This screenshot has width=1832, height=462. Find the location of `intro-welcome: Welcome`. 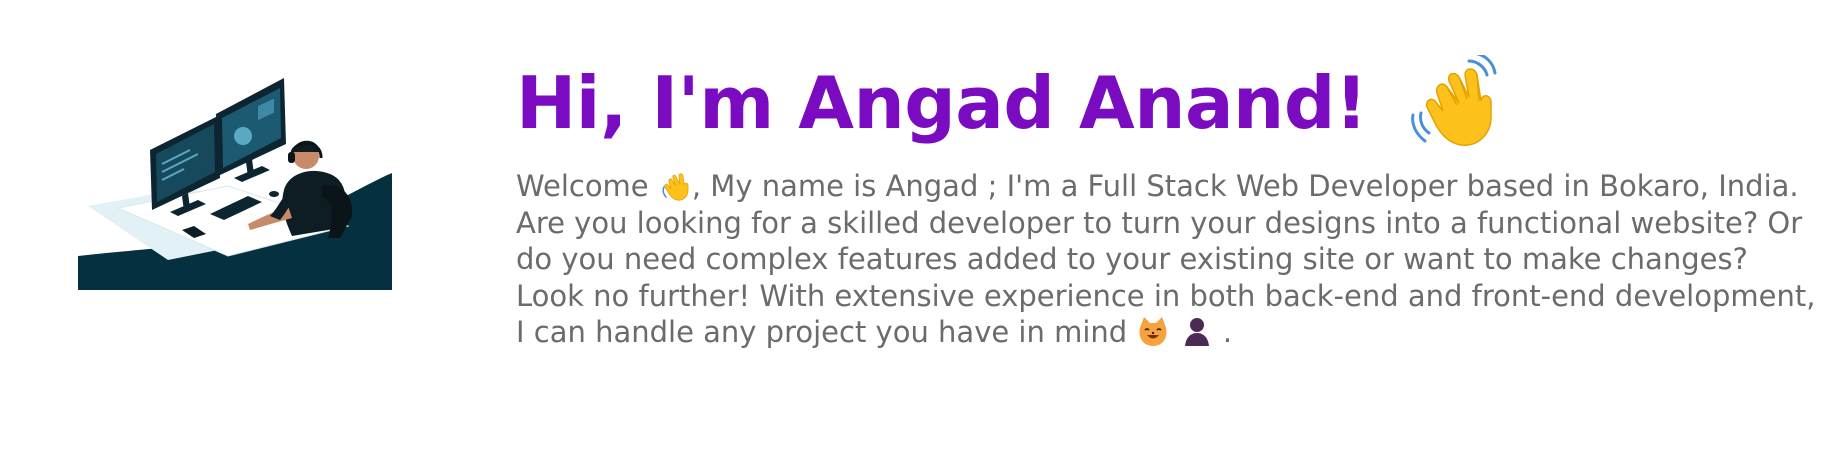

intro-welcome: Welcome is located at coordinates (582, 186).